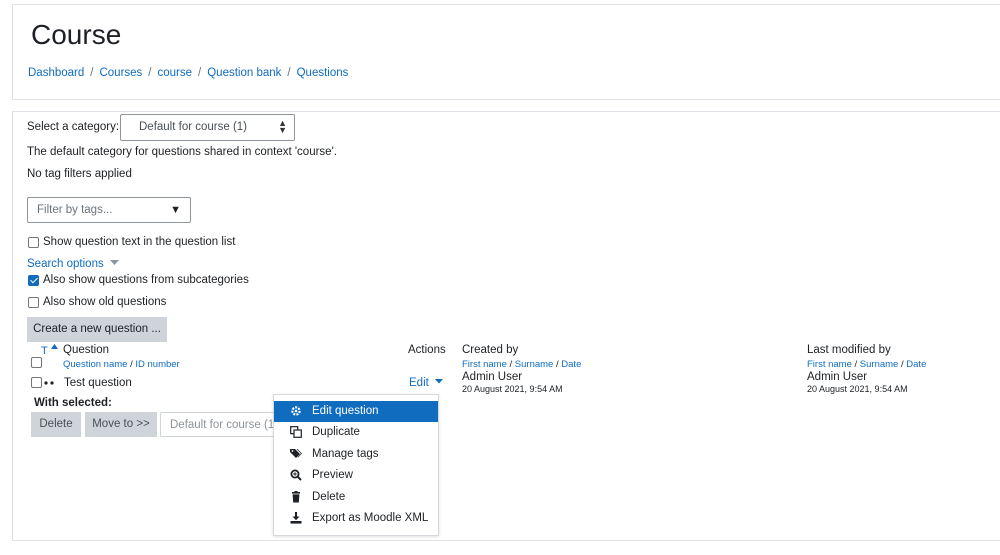 The image size is (1000, 555). I want to click on show-question-text-checkbox, so click(33, 242).